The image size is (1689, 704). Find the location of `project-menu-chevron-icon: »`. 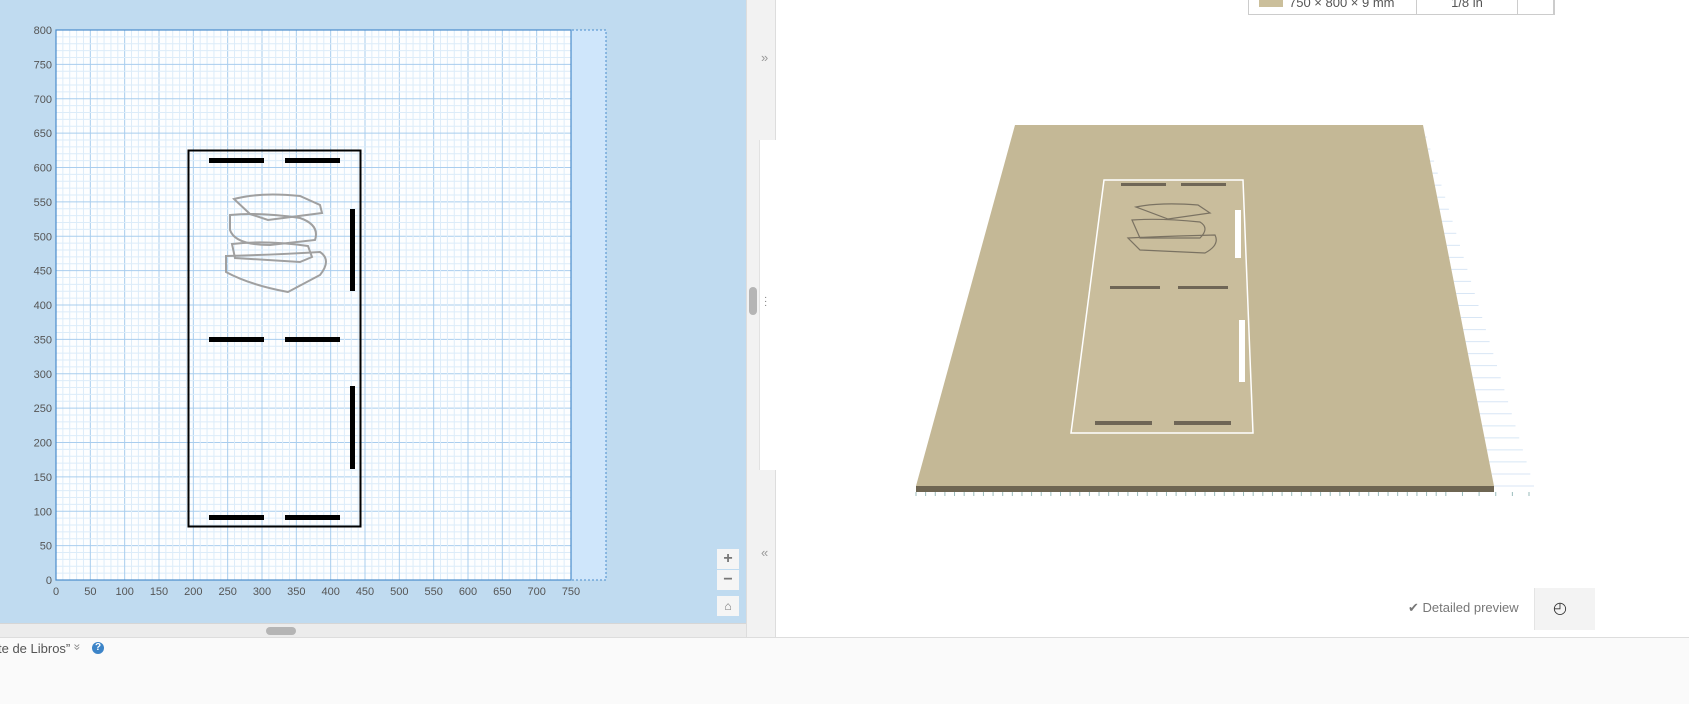

project-menu-chevron-icon: » is located at coordinates (77, 647).